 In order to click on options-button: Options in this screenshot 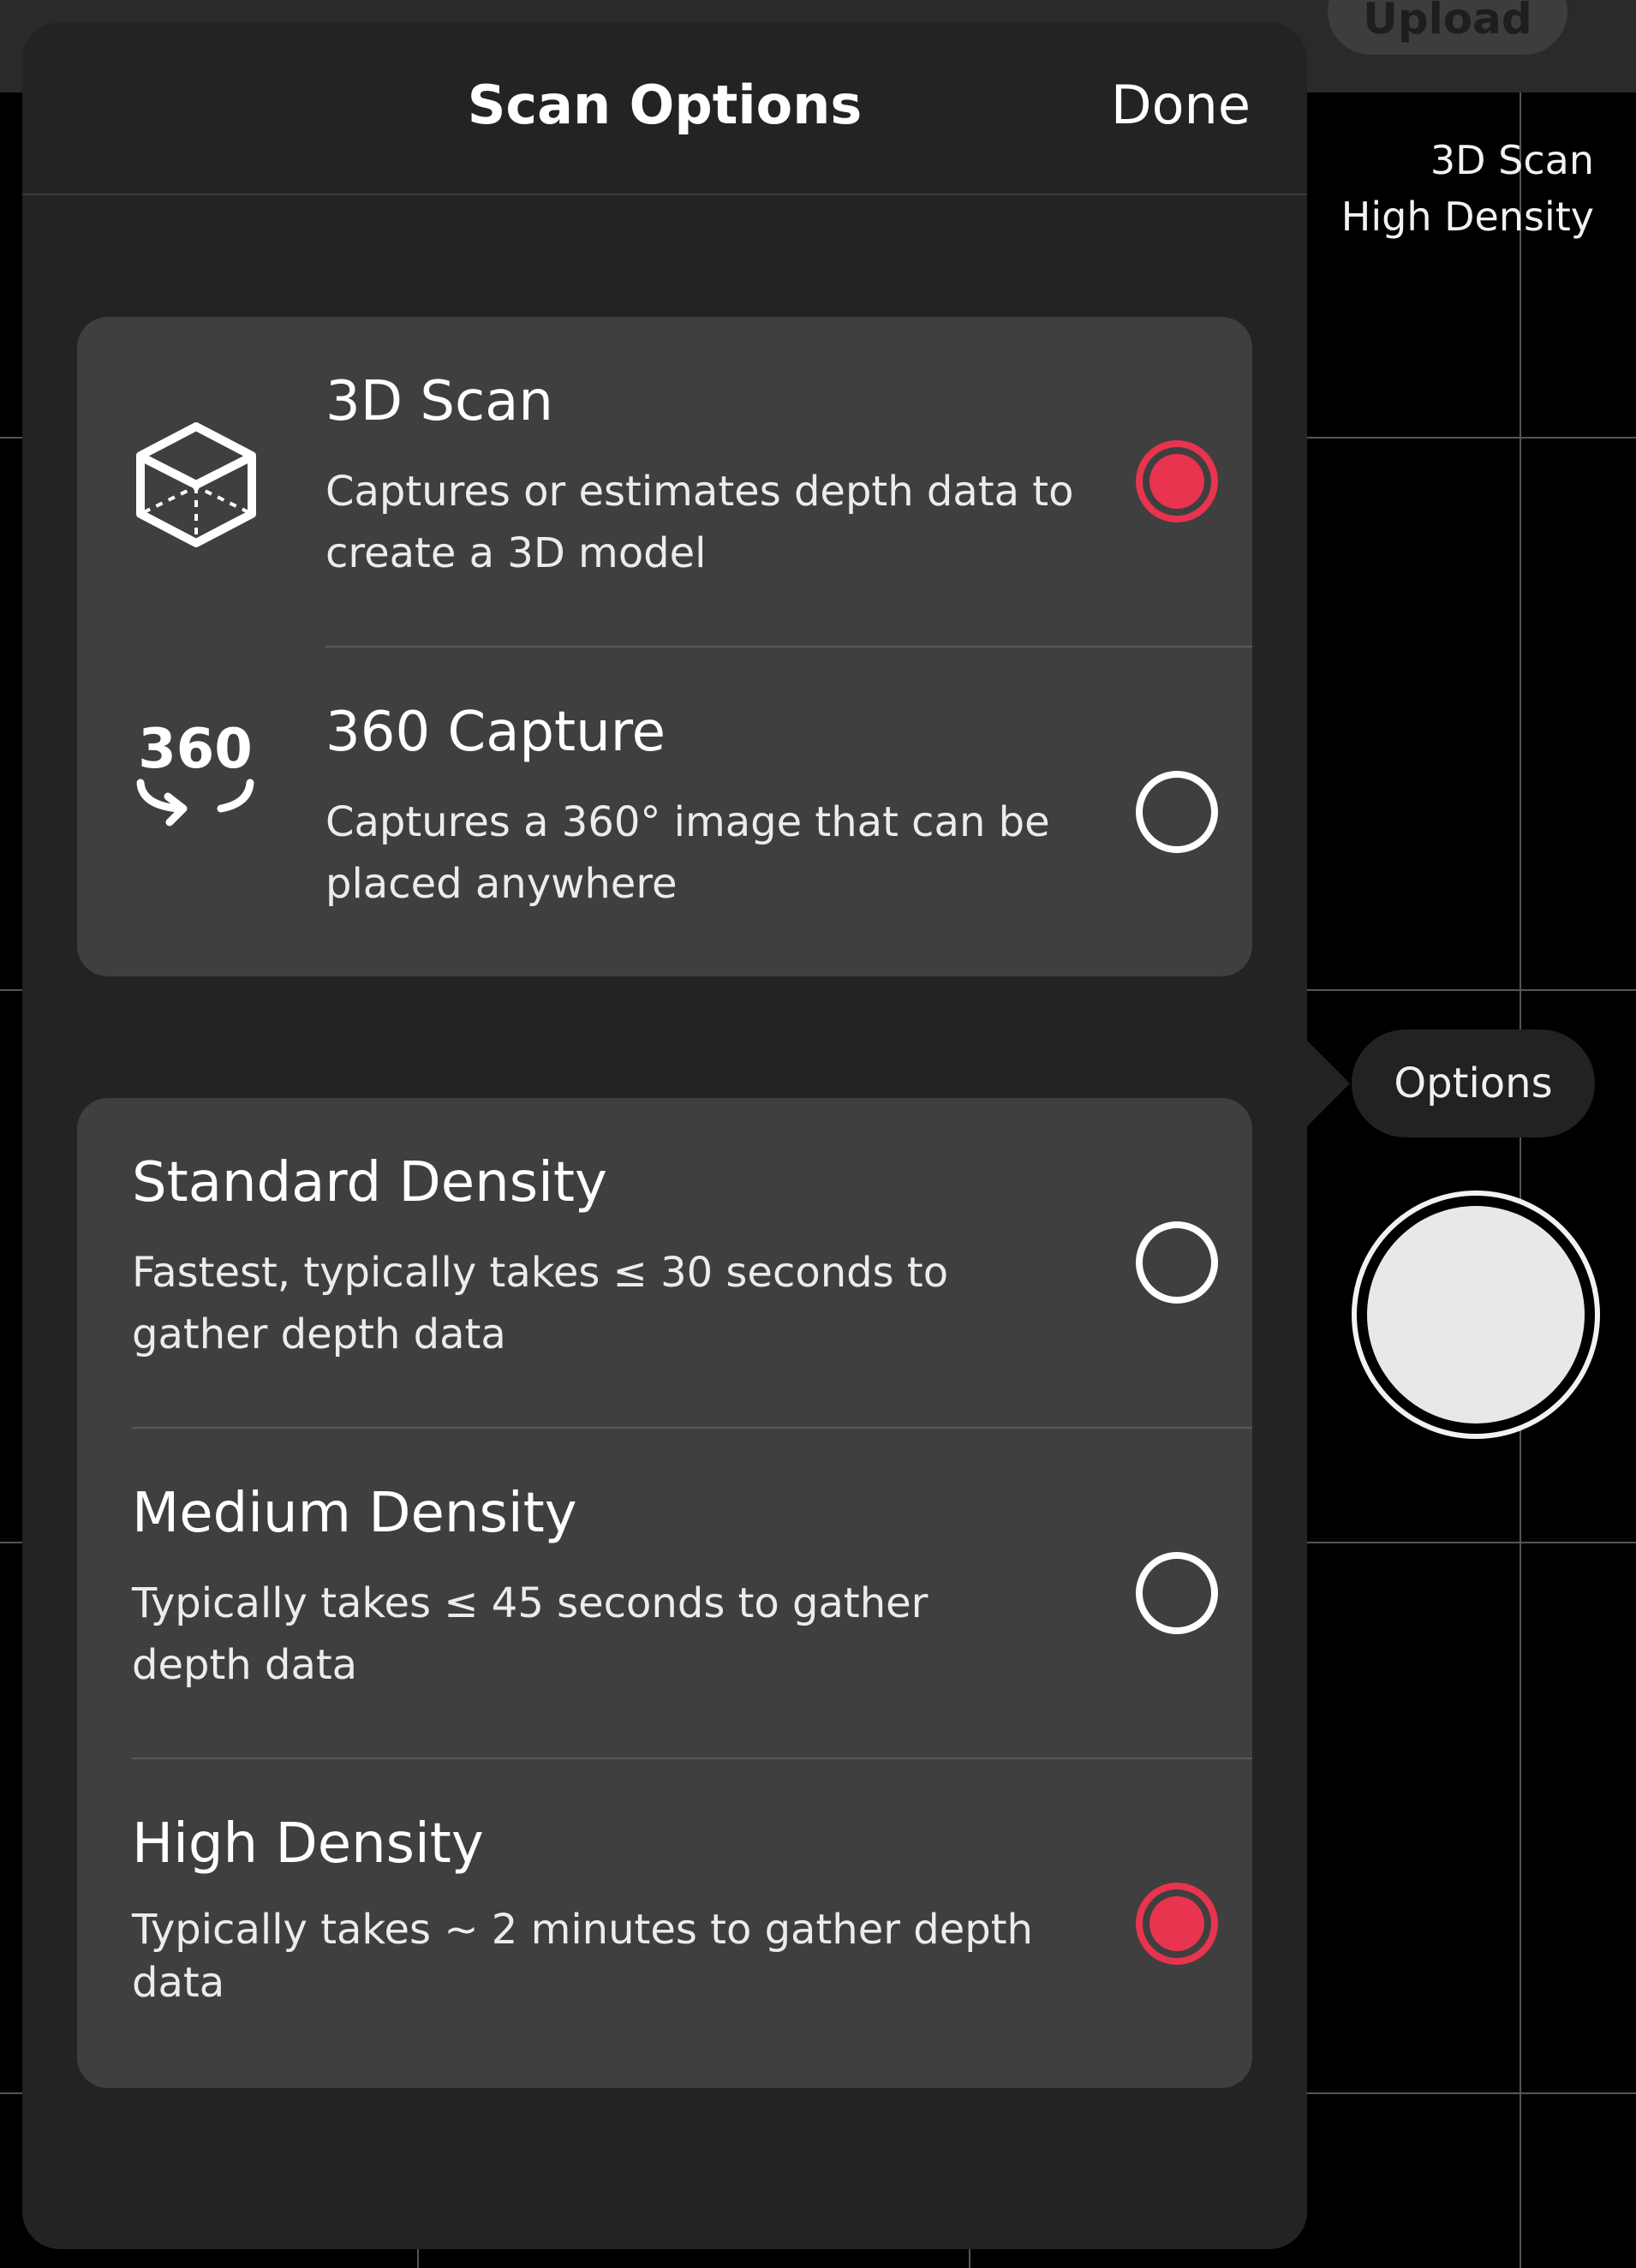, I will do `click(1473, 1083)`.